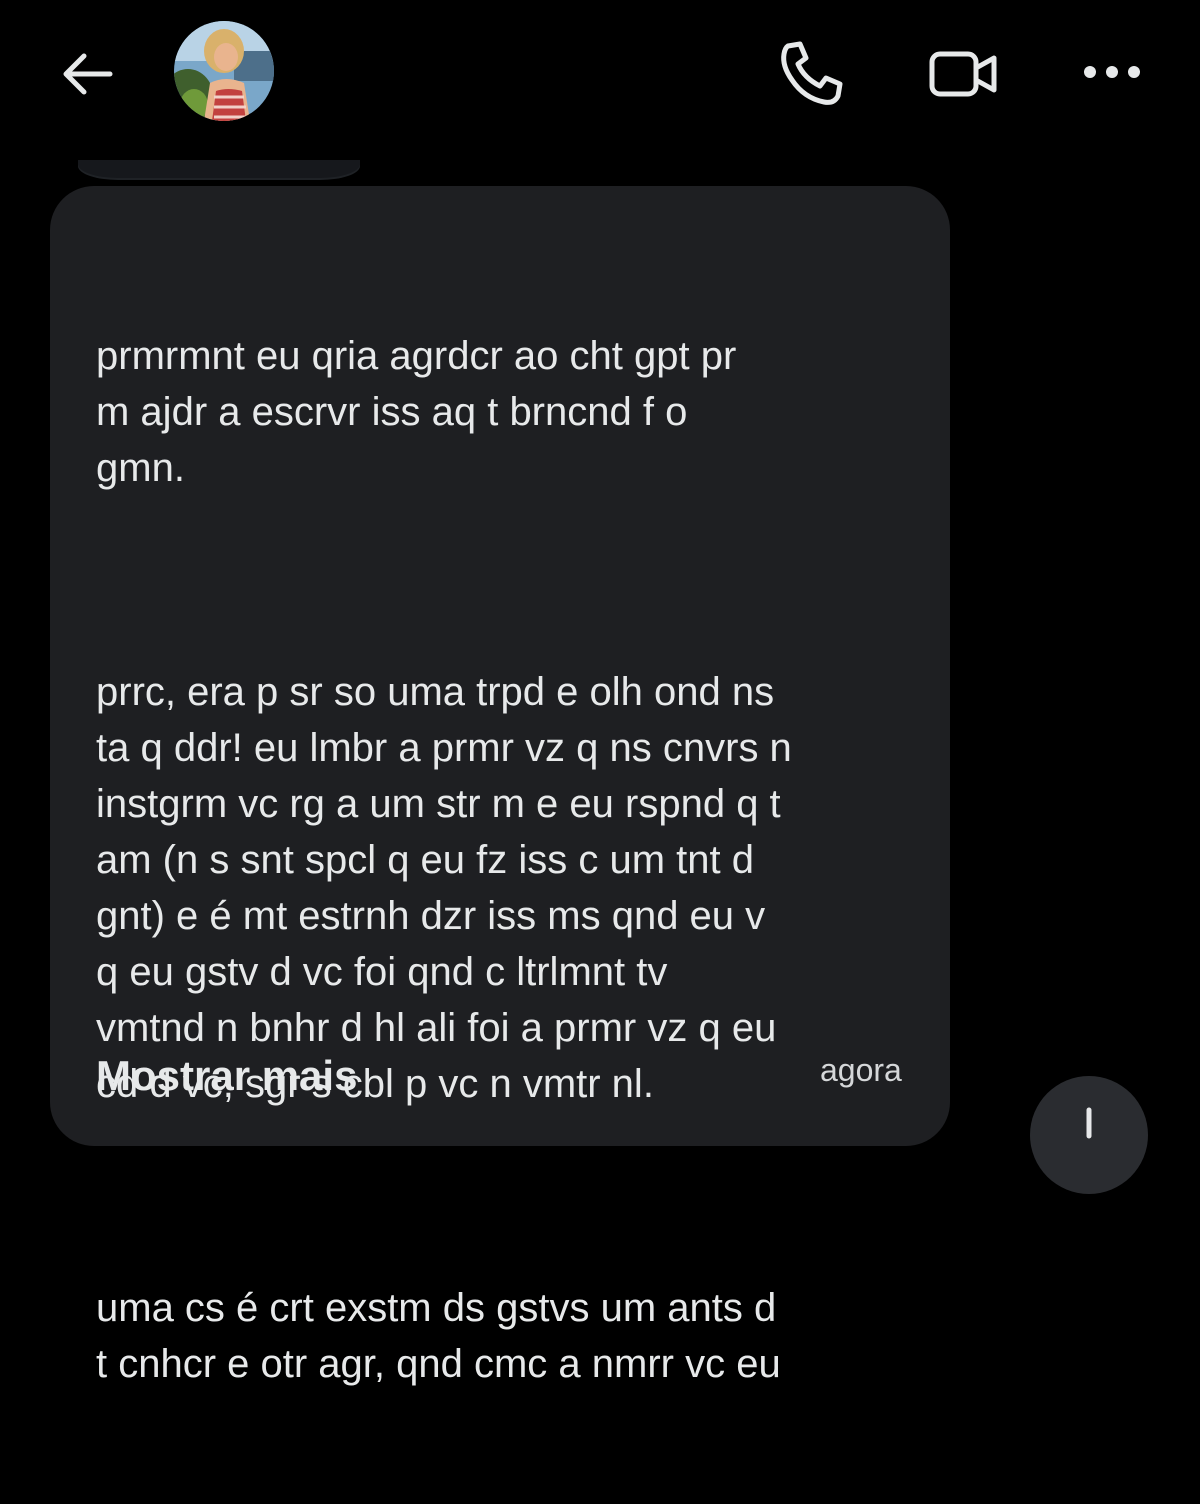 This screenshot has width=1200, height=1504. I want to click on more-options-button, so click(1112, 74).